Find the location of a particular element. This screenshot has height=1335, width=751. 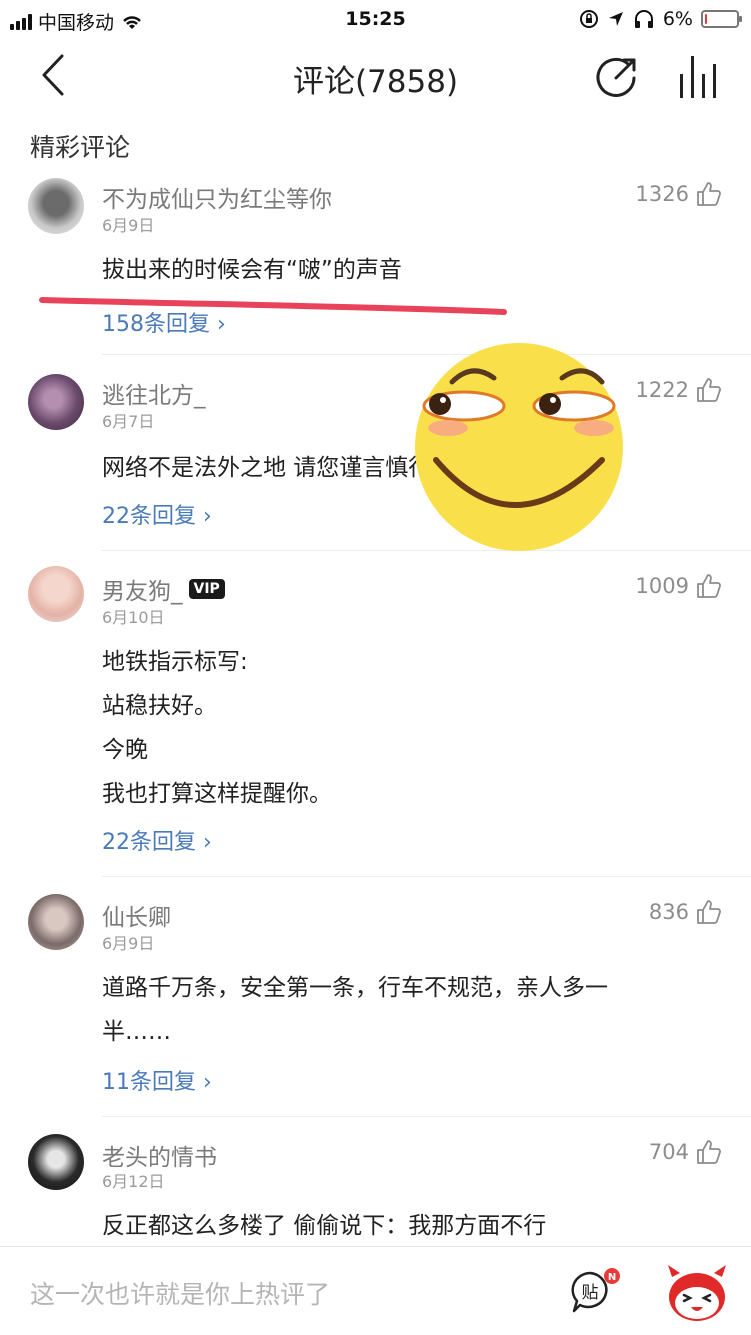

username: 仙长卿 is located at coordinates (136, 915).